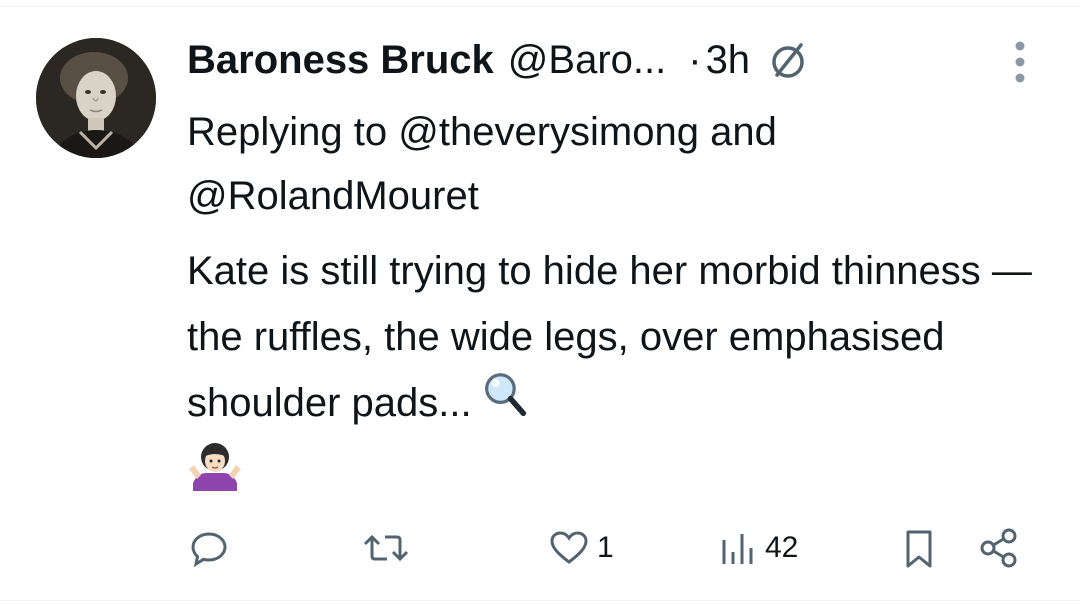  I want to click on top-divider, so click(540, 6).